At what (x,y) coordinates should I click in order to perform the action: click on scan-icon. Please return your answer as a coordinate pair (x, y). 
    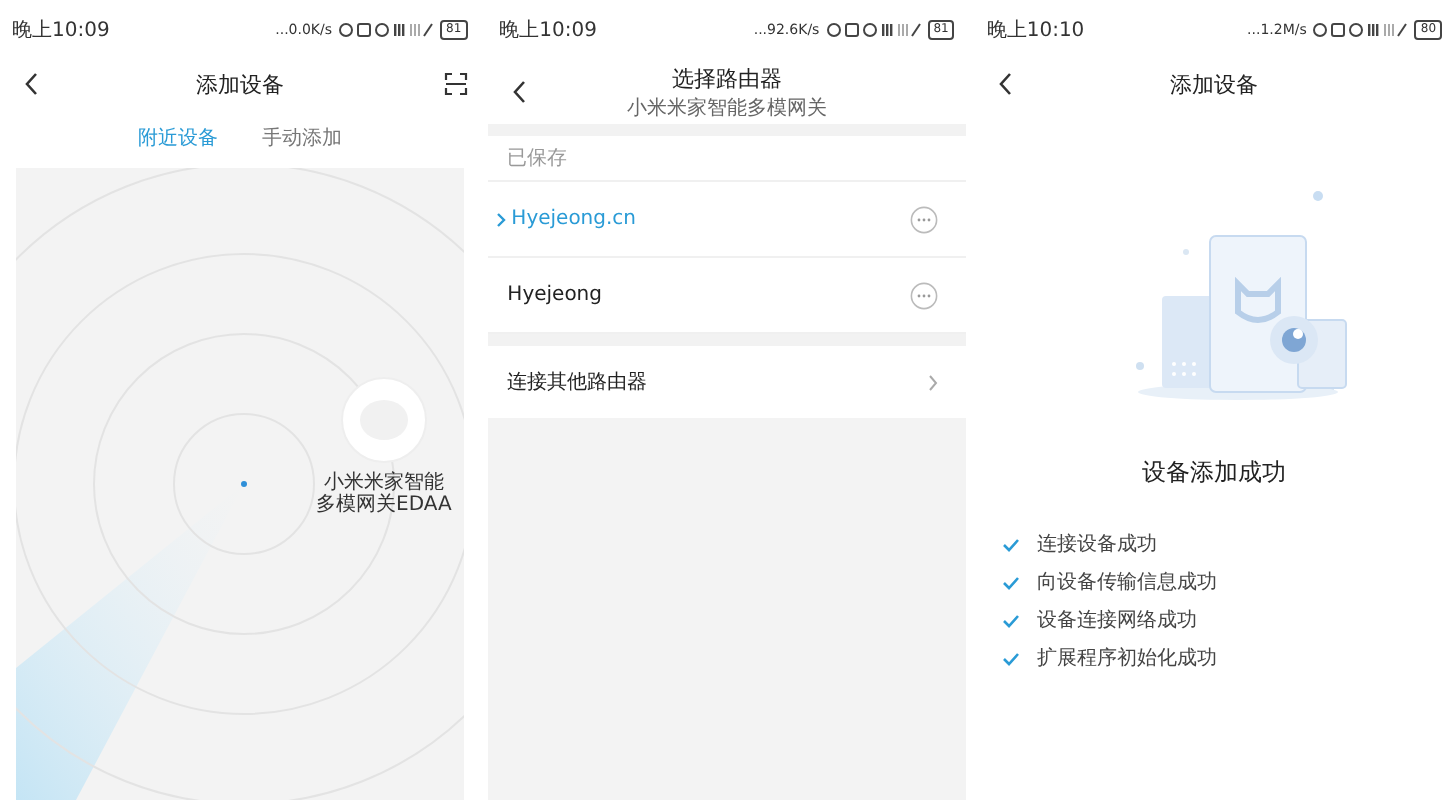
    Looking at the image, I should click on (455, 84).